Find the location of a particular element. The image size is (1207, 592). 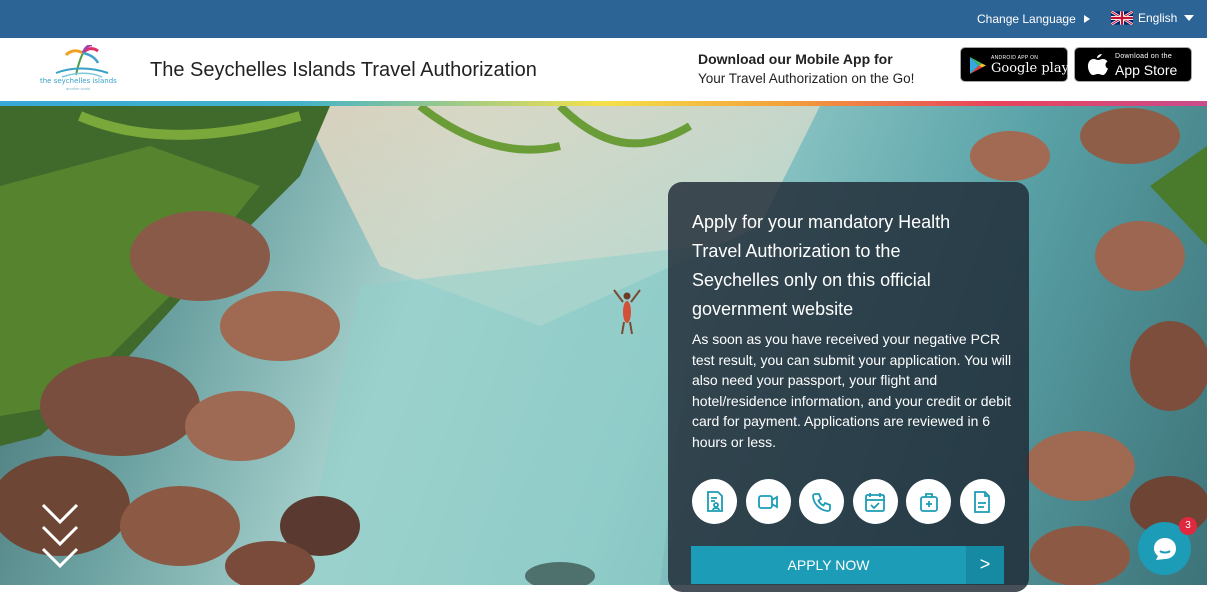

apple-icon is located at coordinates (1097, 64).